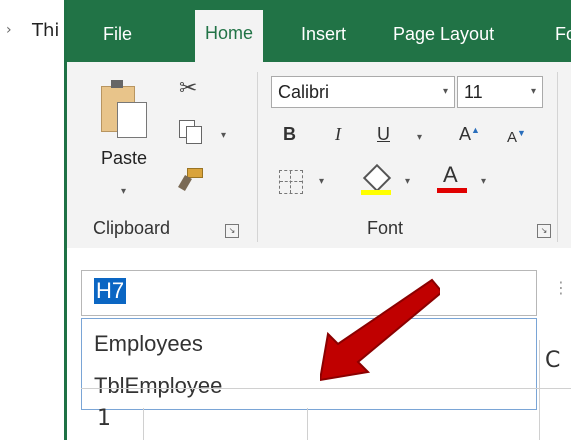 The height and width of the screenshot is (440, 571). I want to click on font-color-label: A, so click(450, 174).